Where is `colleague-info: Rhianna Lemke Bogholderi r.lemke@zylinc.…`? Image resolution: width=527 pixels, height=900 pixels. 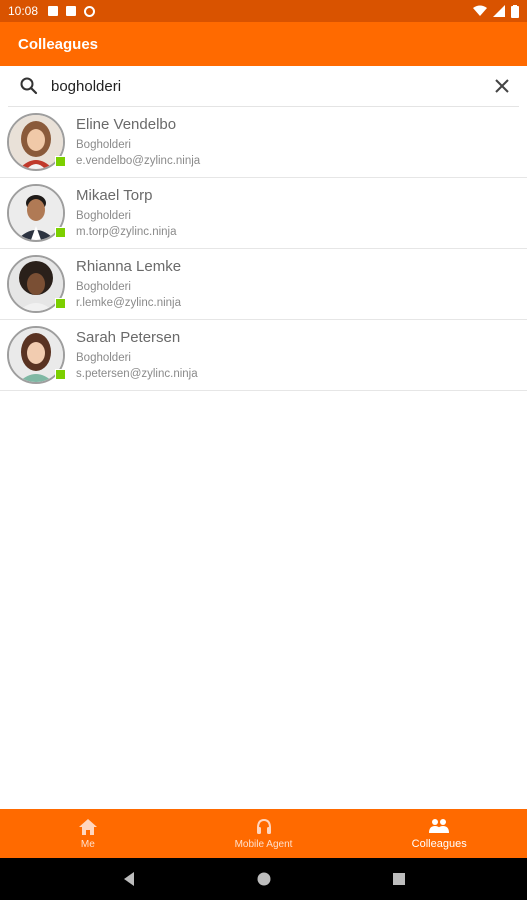
colleague-info: Rhianna Lemke Bogholderi r.lemke@zylinc.… is located at coordinates (128, 284).